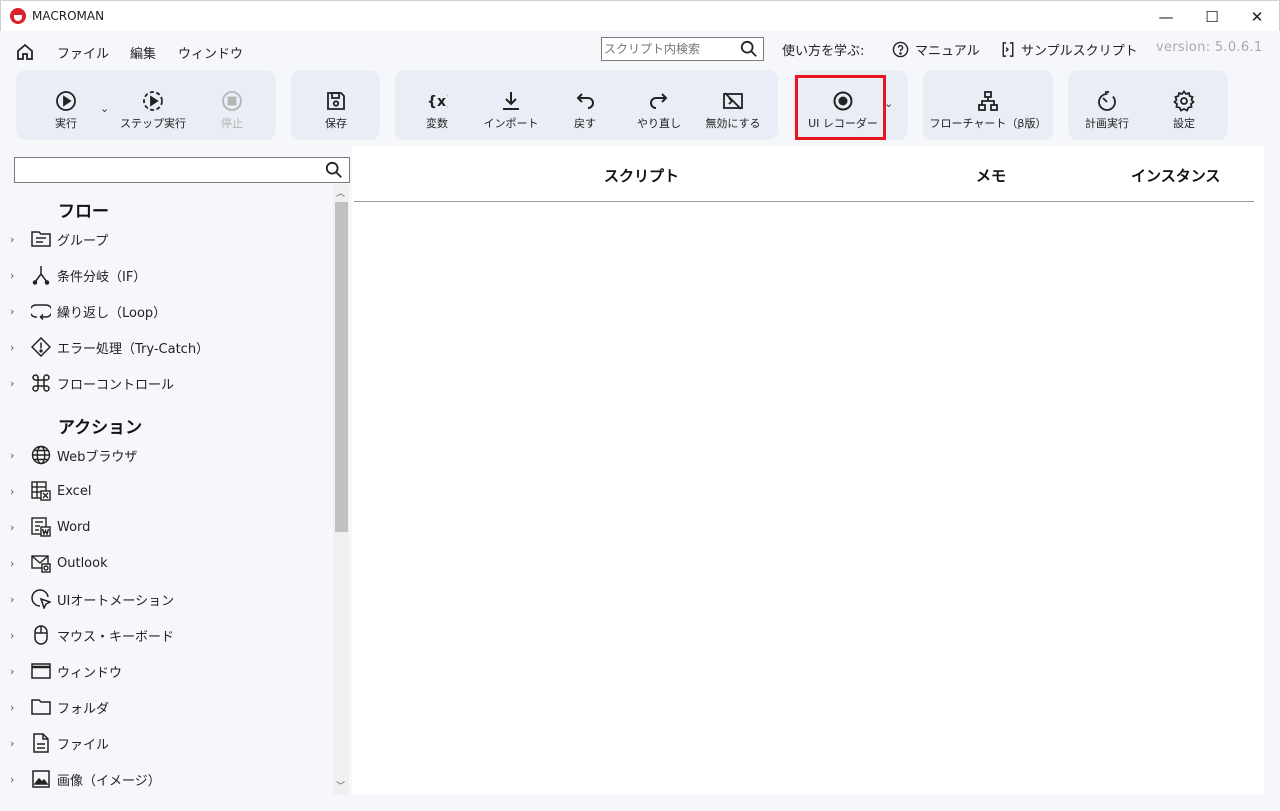 The image size is (1280, 811). What do you see at coordinates (823, 51) in the screenshot?
I see `learn-label: 使い方を学ぶ:` at bounding box center [823, 51].